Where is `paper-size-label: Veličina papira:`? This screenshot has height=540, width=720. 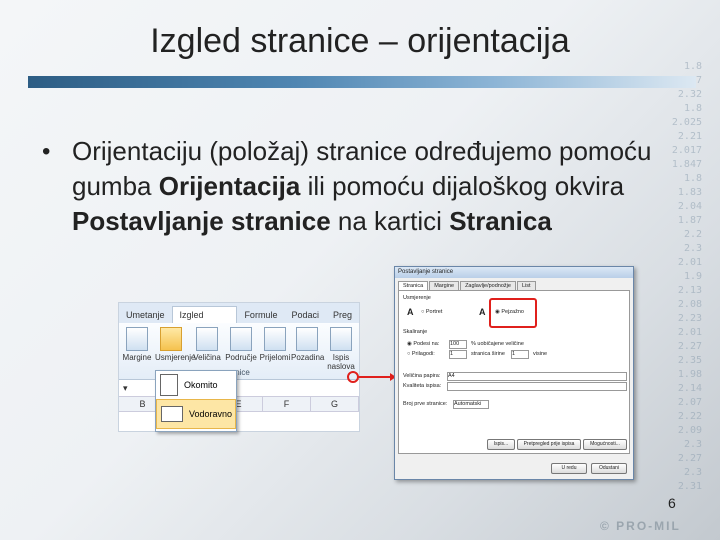 paper-size-label: Veličina papira: is located at coordinates (422, 376).